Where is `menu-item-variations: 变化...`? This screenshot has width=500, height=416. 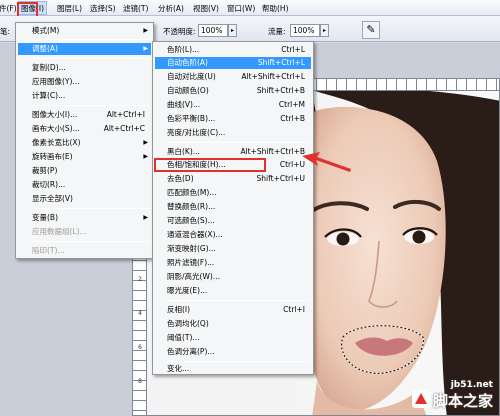
menu-item-variations: 变化... is located at coordinates (233, 369).